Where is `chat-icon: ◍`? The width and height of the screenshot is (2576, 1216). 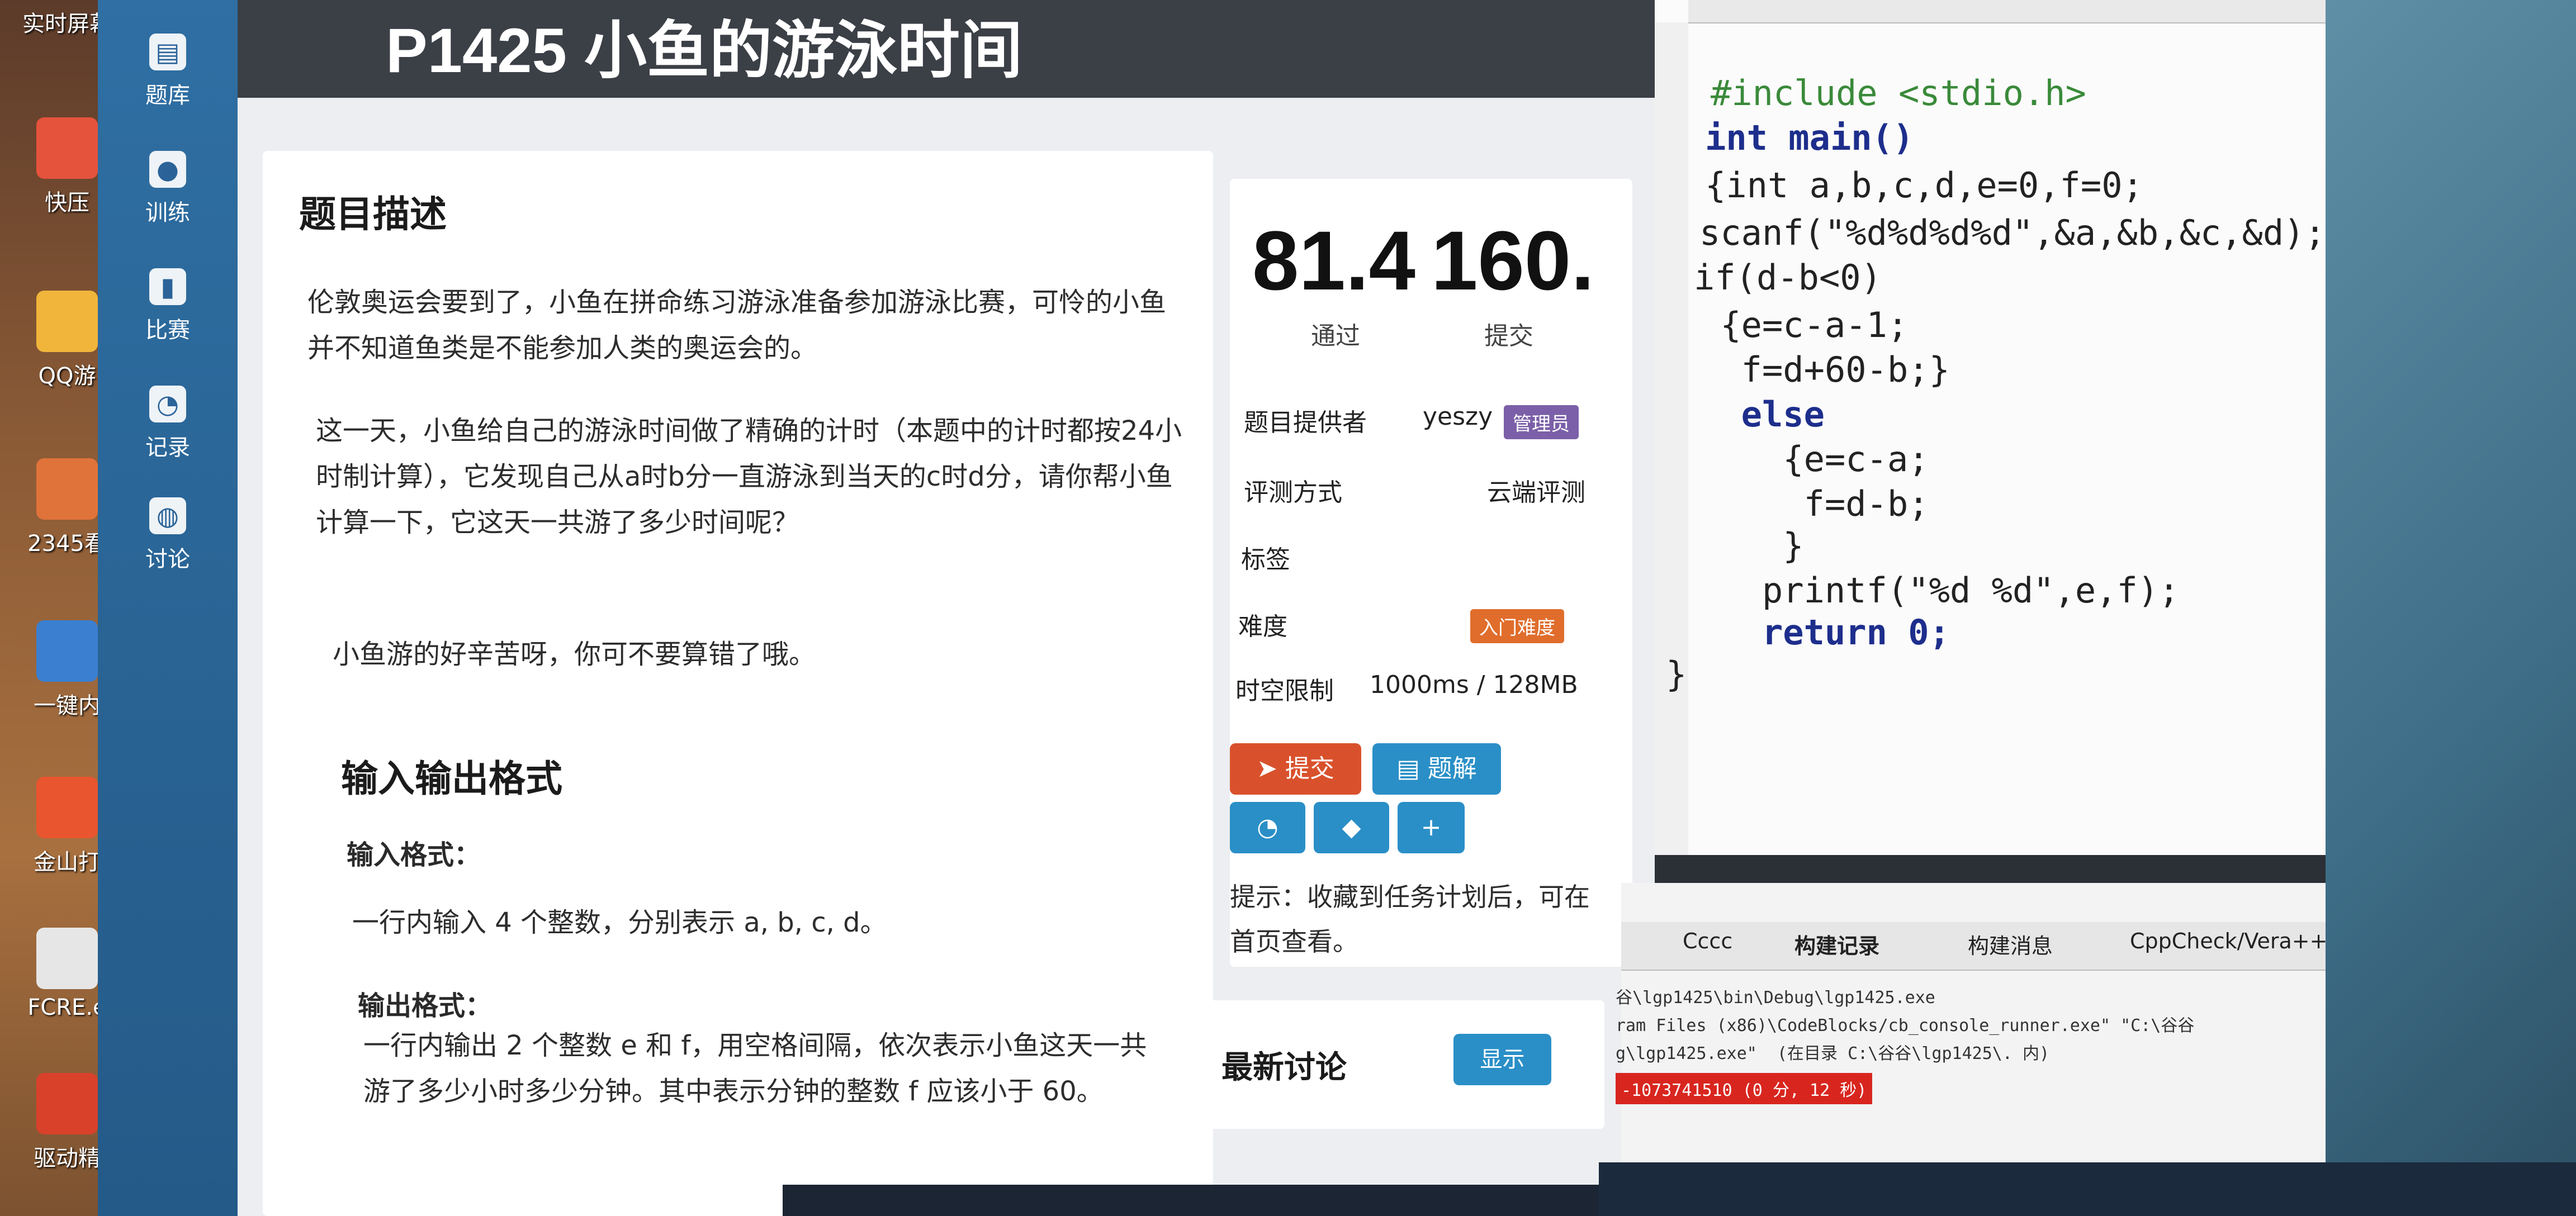
chat-icon: ◍ is located at coordinates (167, 515).